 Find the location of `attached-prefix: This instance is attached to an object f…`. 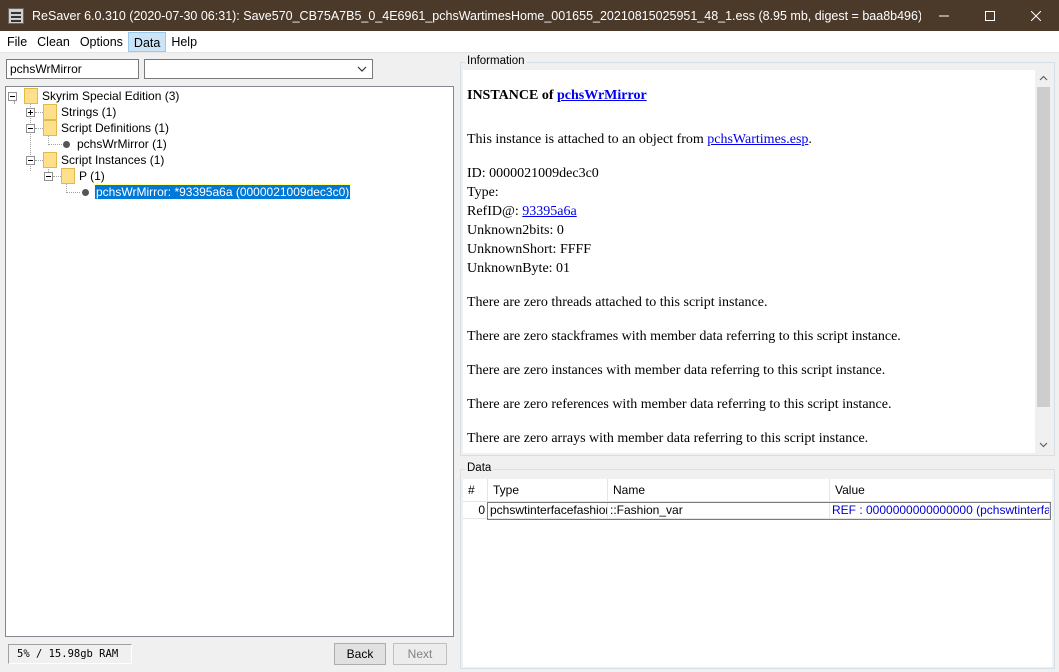

attached-prefix: This instance is attached to an object f… is located at coordinates (585, 139).